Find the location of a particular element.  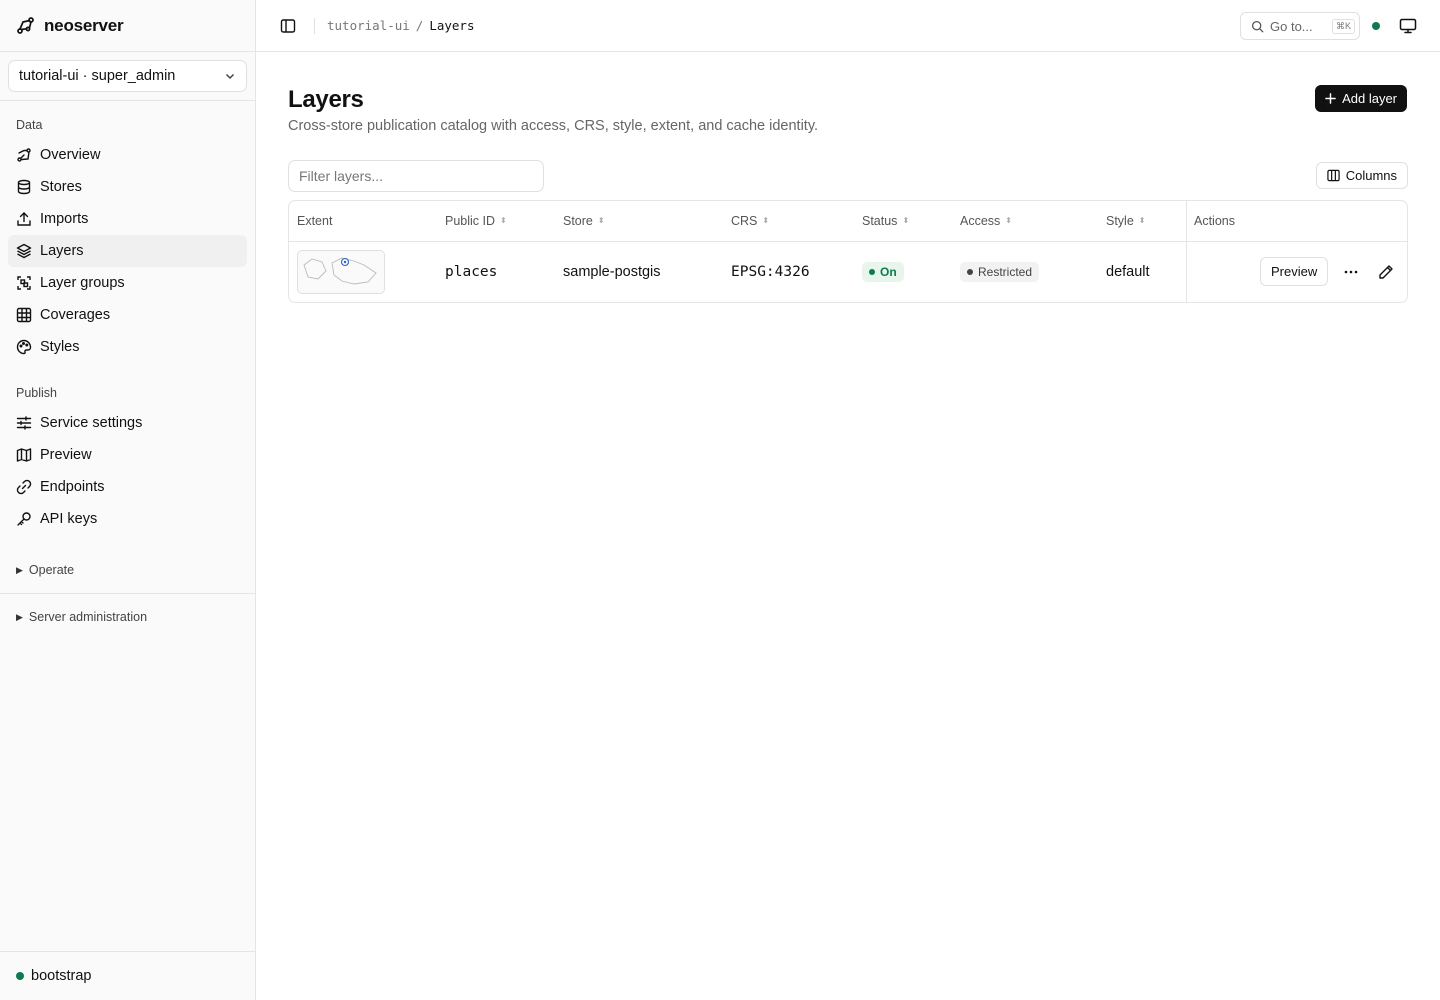

sidebar-item-api-keys: API keys is located at coordinates (127, 519).